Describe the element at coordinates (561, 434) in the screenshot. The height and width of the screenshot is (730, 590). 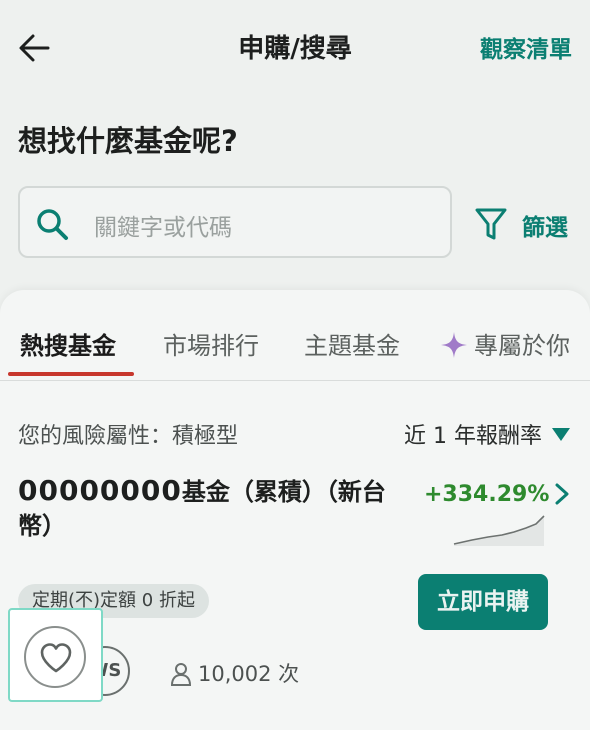
I see `caret-down-icon` at that location.